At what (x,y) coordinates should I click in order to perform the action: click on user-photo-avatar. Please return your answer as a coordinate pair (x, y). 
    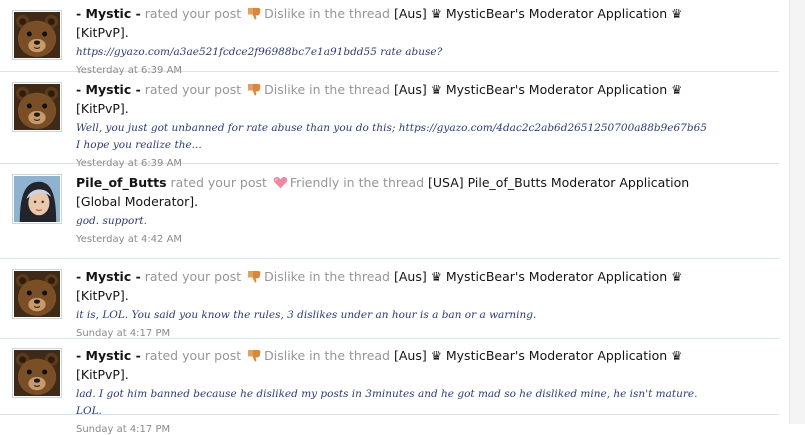
    Looking at the image, I should click on (37, 199).